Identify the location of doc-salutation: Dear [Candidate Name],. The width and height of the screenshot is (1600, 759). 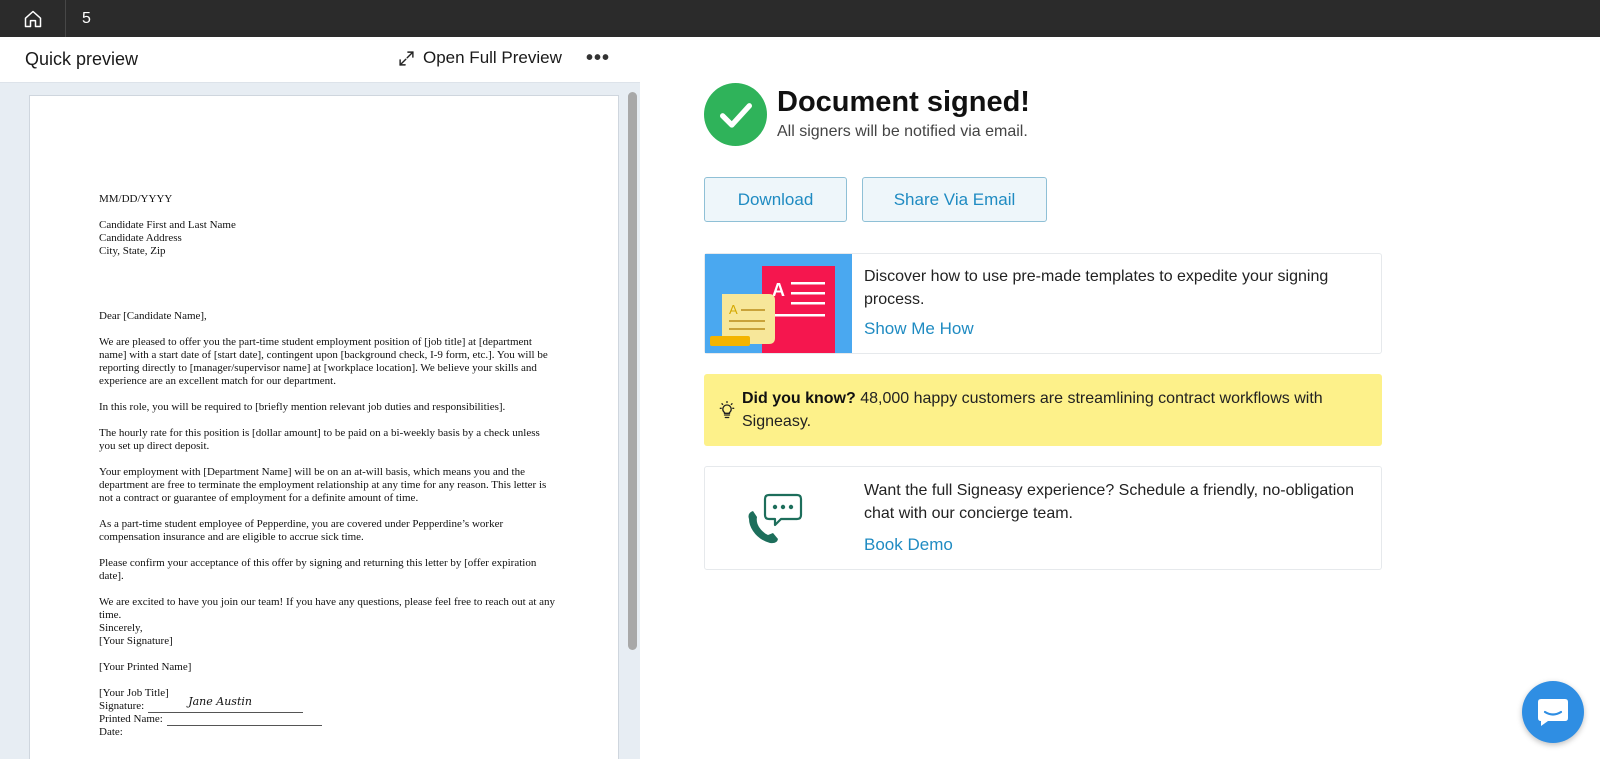
(153, 316).